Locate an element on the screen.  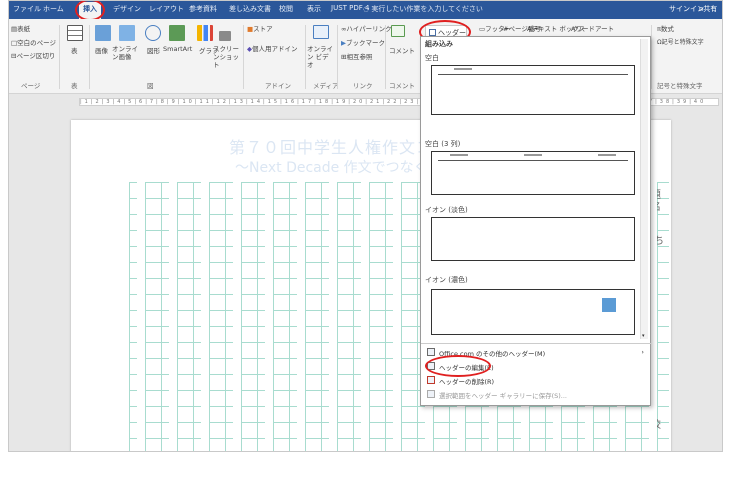
cover-label: 表紙 is located at coordinates (24, 29).